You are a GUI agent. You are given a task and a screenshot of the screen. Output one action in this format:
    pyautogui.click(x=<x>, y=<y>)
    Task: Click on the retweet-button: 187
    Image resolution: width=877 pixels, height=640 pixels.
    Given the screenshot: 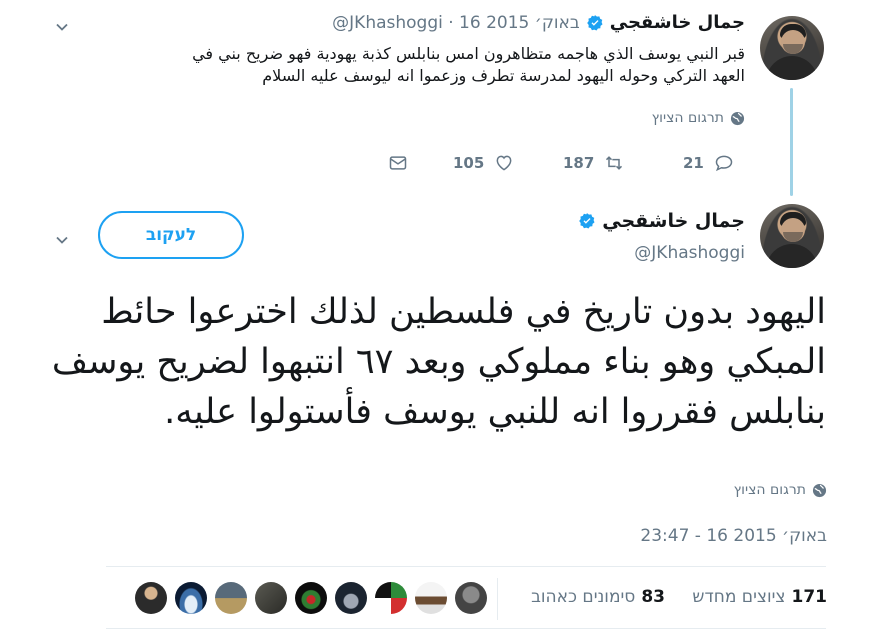 What is the action you would take?
    pyautogui.click(x=593, y=163)
    